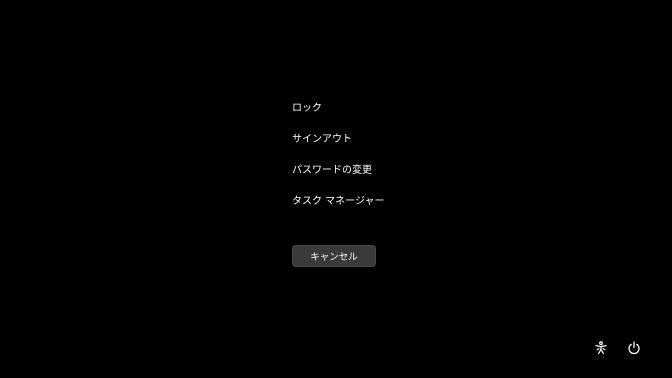  I want to click on power-button, so click(634, 348).